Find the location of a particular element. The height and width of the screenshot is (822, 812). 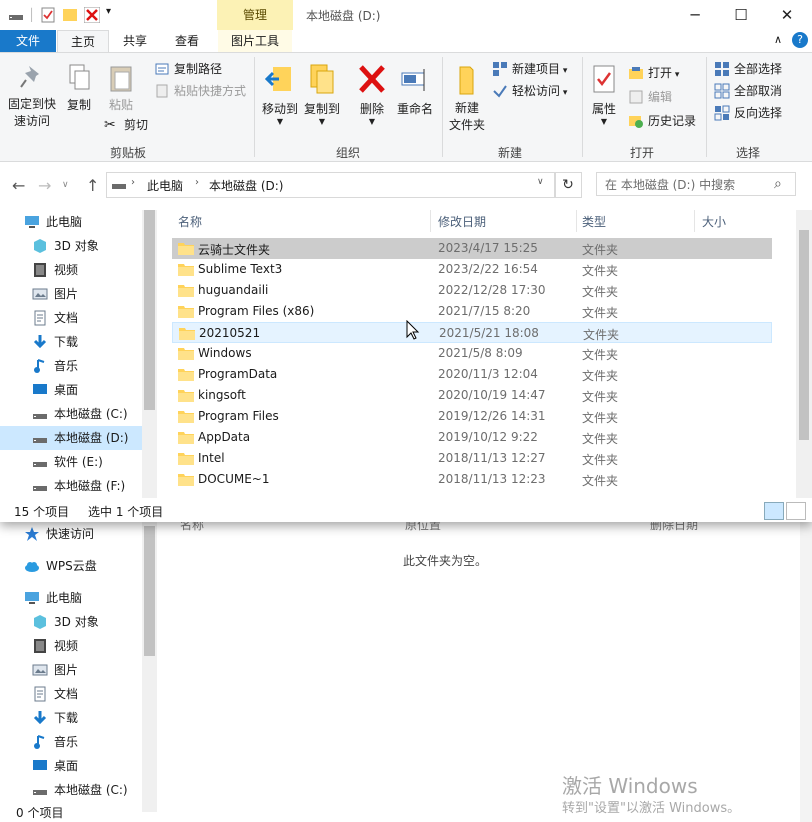

address-bar: › 此电脑 › 本地磁盘 (D:) ∨ is located at coordinates (331, 185).